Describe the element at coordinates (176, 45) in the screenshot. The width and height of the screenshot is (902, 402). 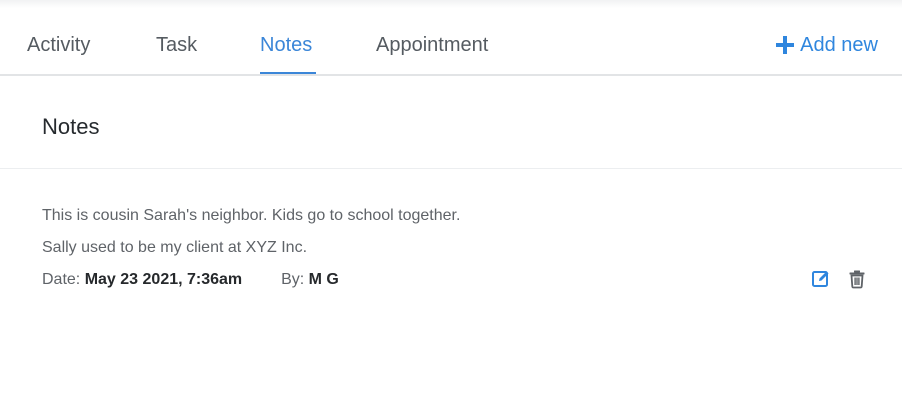
I see `tab-task: Task` at that location.